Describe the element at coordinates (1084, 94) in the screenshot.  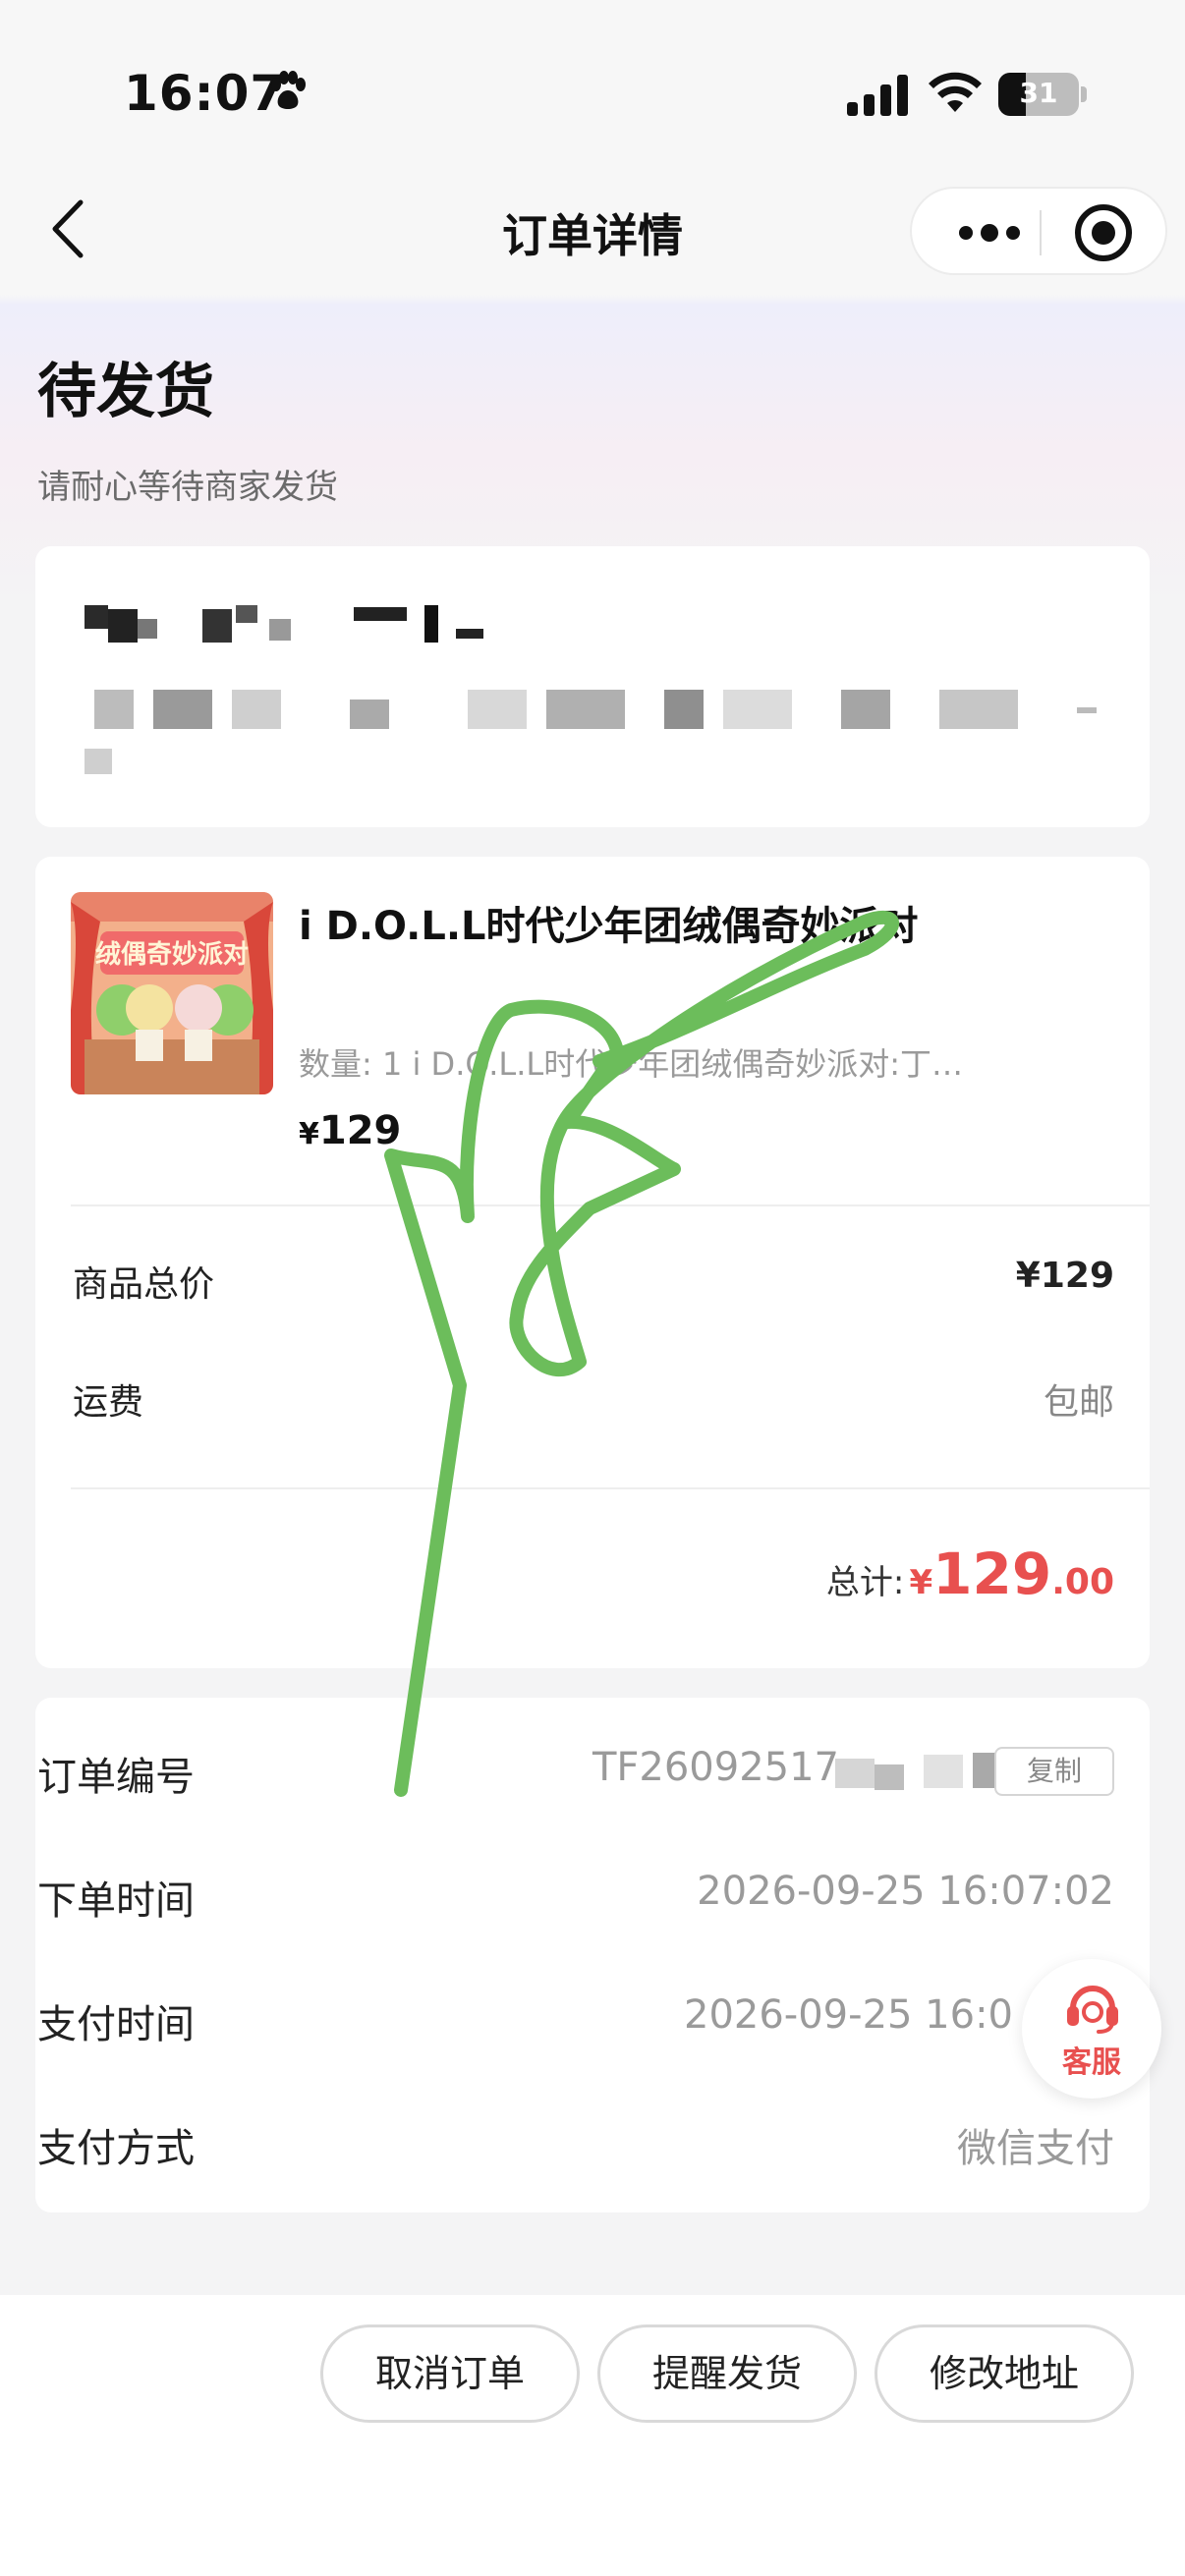
I see `battery-tip` at that location.